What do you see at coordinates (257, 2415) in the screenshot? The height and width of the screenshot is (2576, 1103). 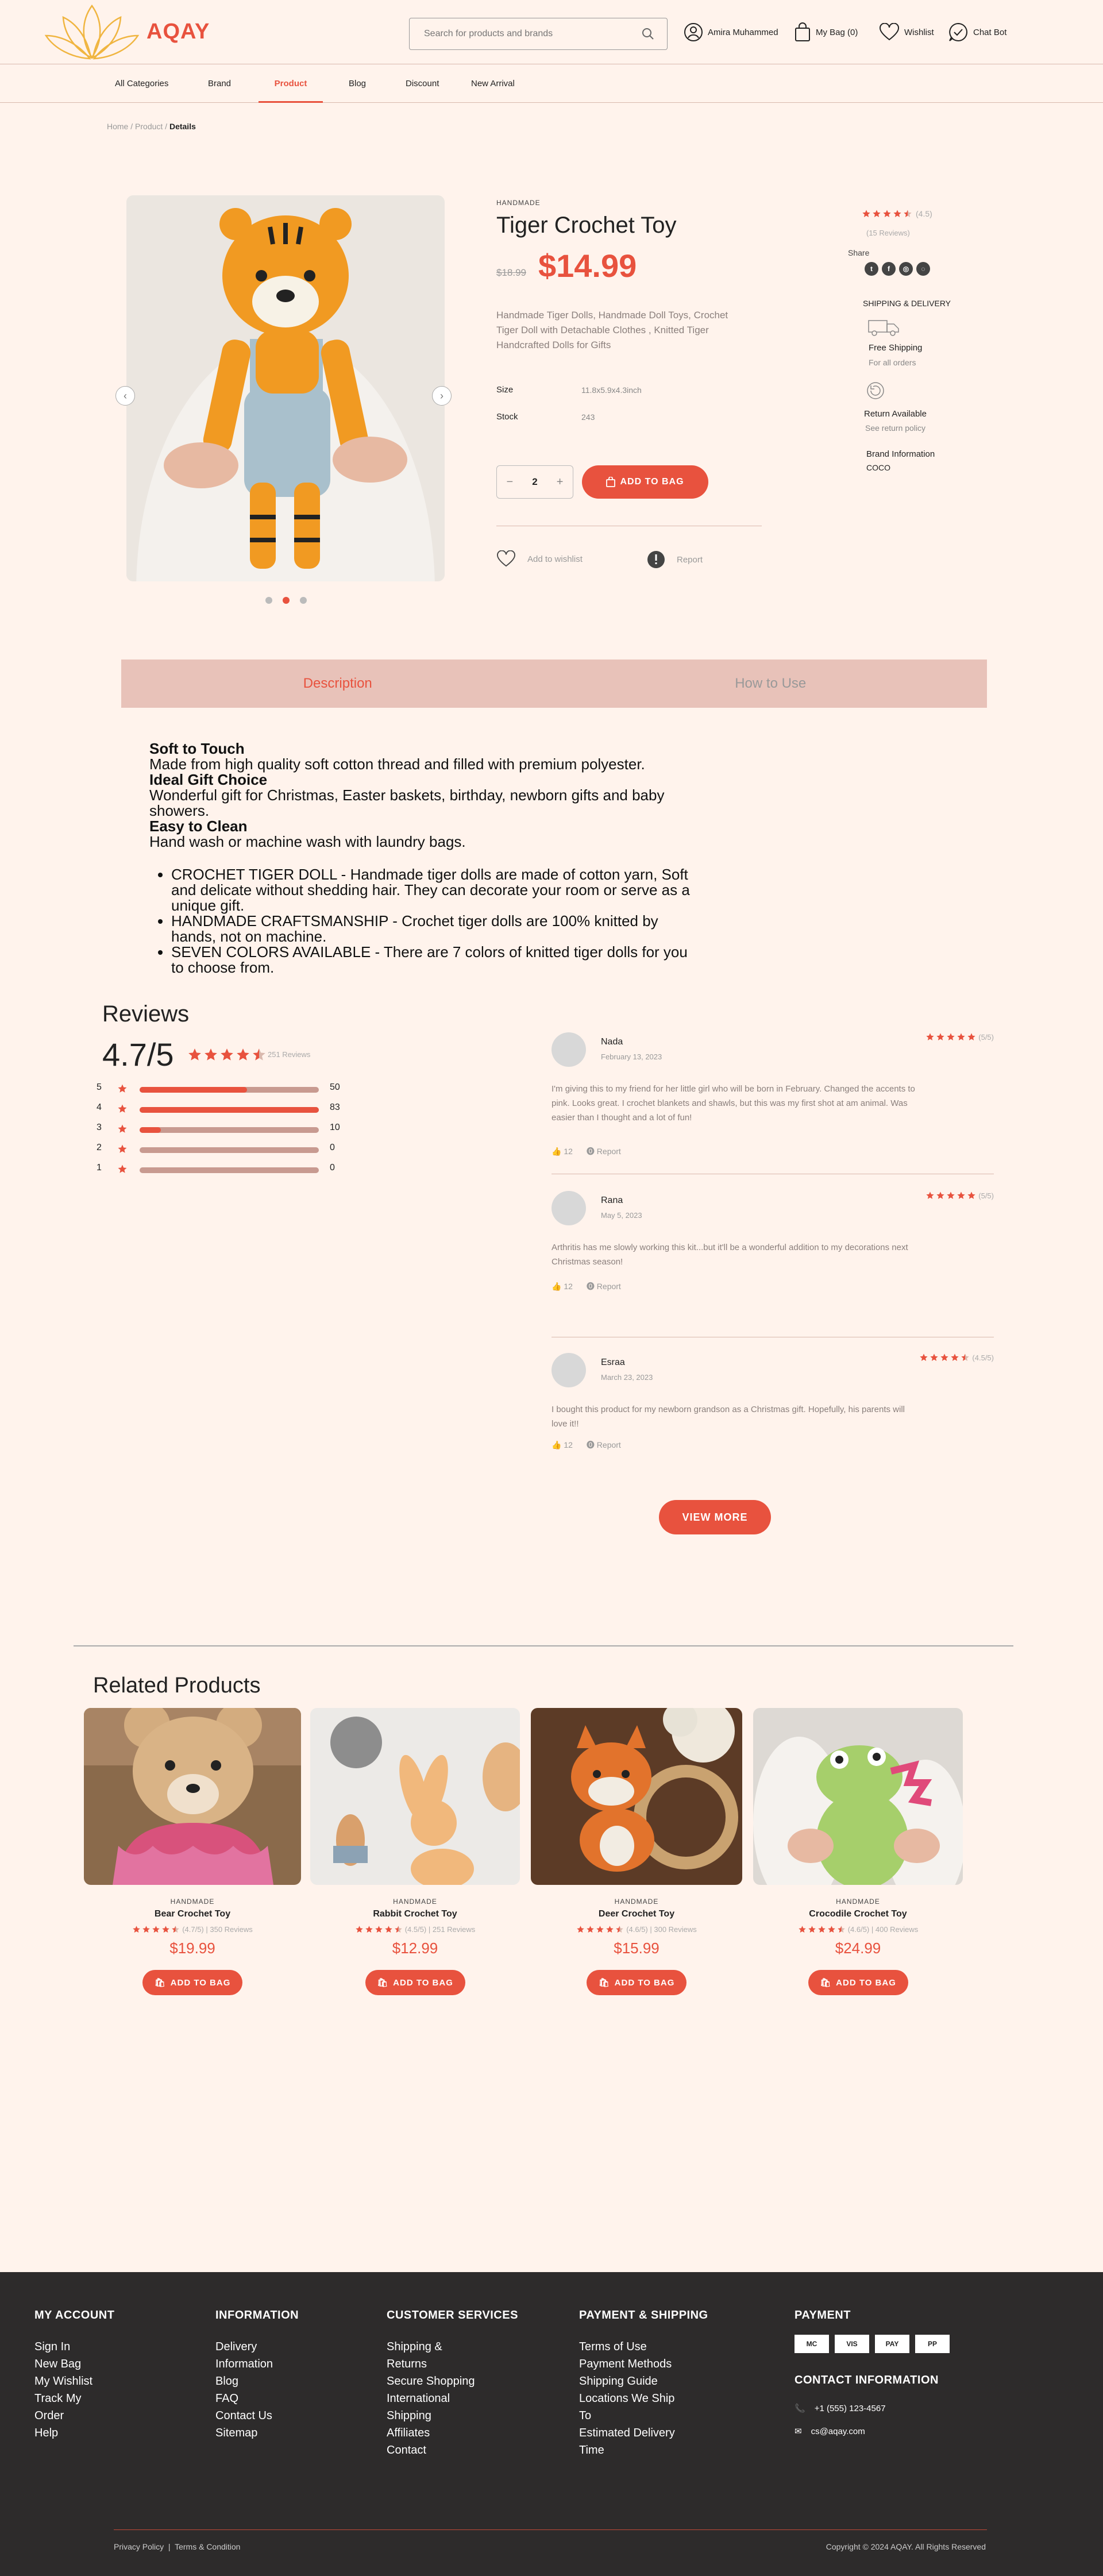 I see `footer-link: Contact Us` at bounding box center [257, 2415].